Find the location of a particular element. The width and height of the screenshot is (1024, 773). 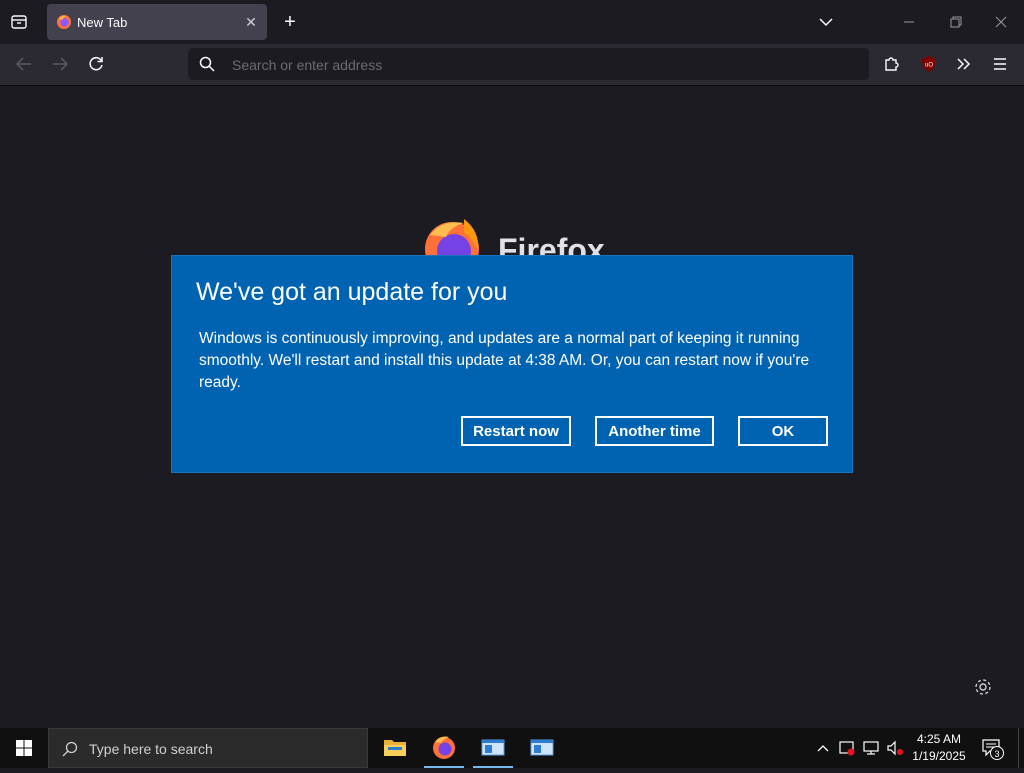

security-tray-button is located at coordinates (847, 748).